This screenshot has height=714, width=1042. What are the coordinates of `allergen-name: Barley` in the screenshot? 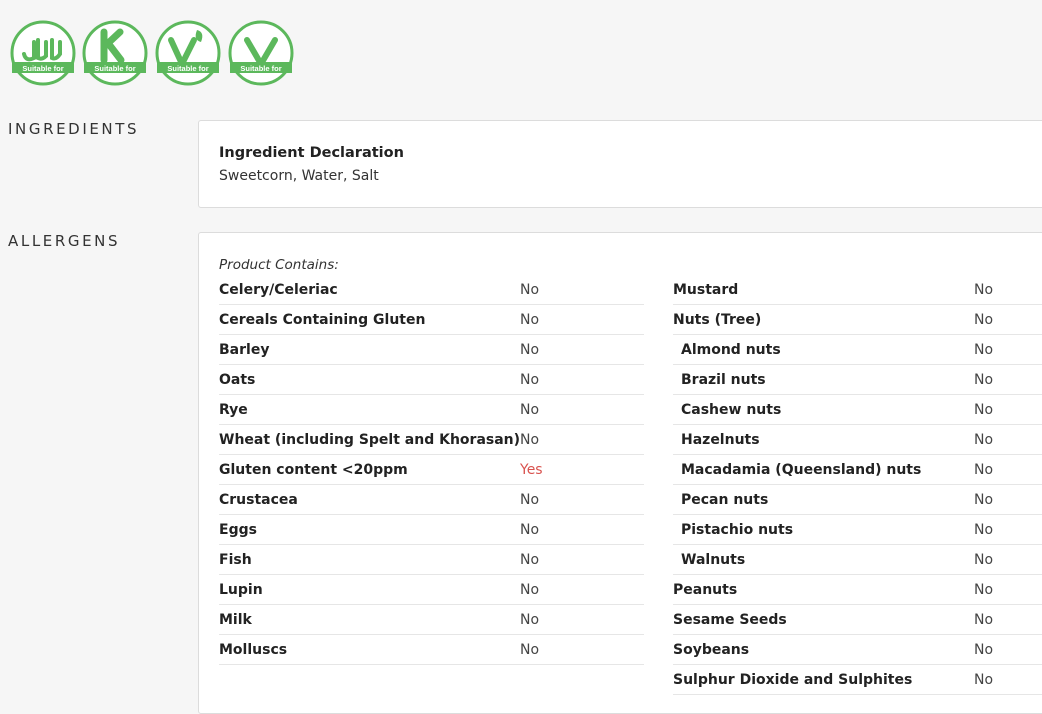 It's located at (244, 350).